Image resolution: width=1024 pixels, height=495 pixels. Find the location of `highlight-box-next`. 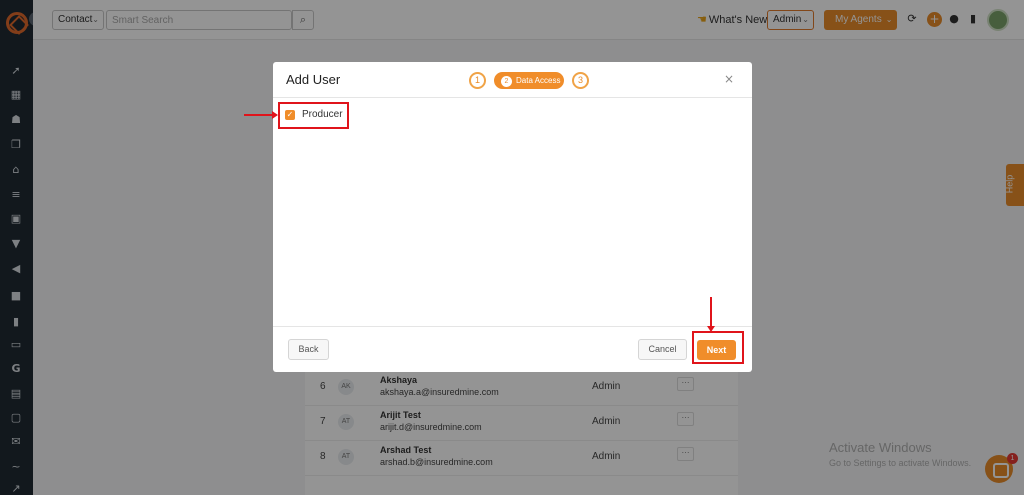

highlight-box-next is located at coordinates (718, 347).